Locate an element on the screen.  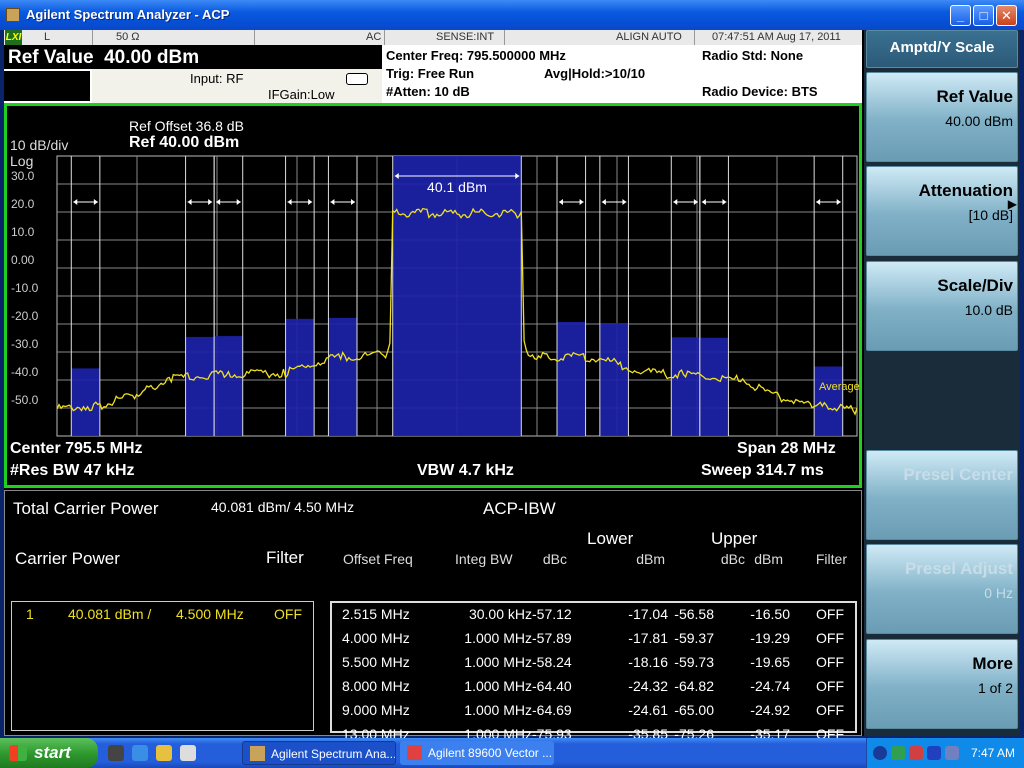
spectrum-analyzer-icon is located at coordinates (257, 753).